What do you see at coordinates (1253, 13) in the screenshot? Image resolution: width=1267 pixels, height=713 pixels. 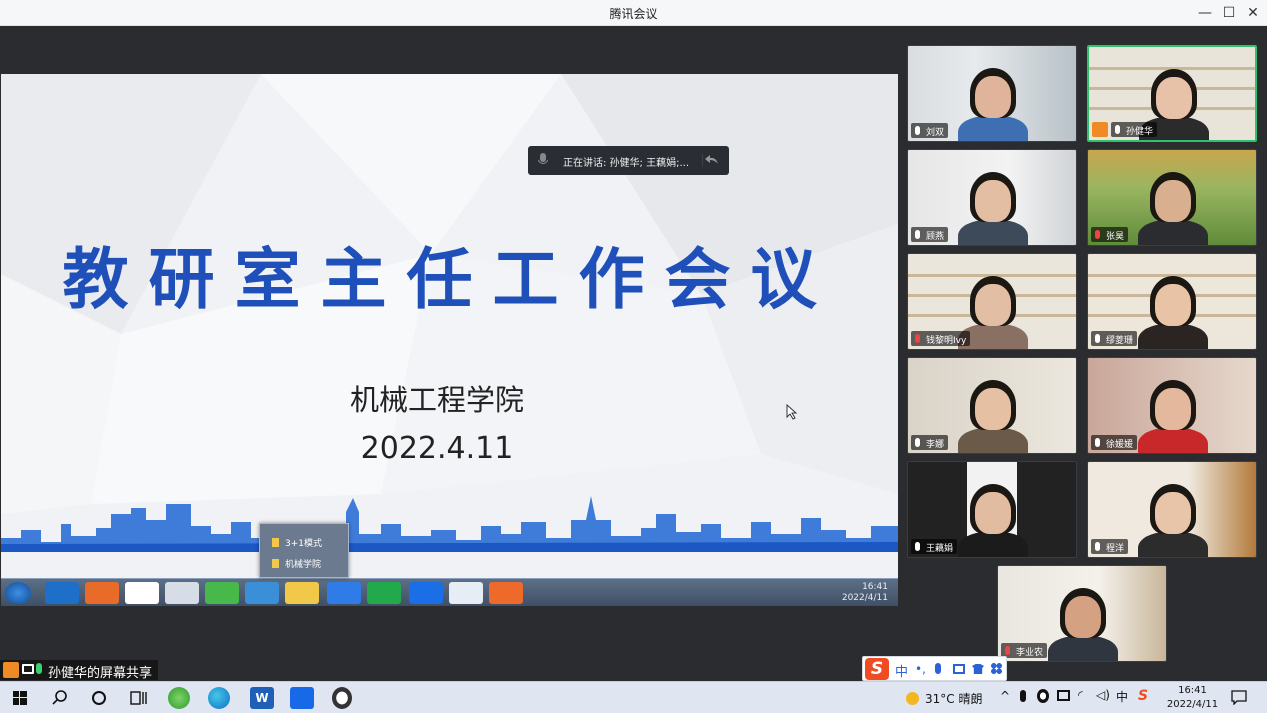 I see `close-button: ✕` at bounding box center [1253, 13].